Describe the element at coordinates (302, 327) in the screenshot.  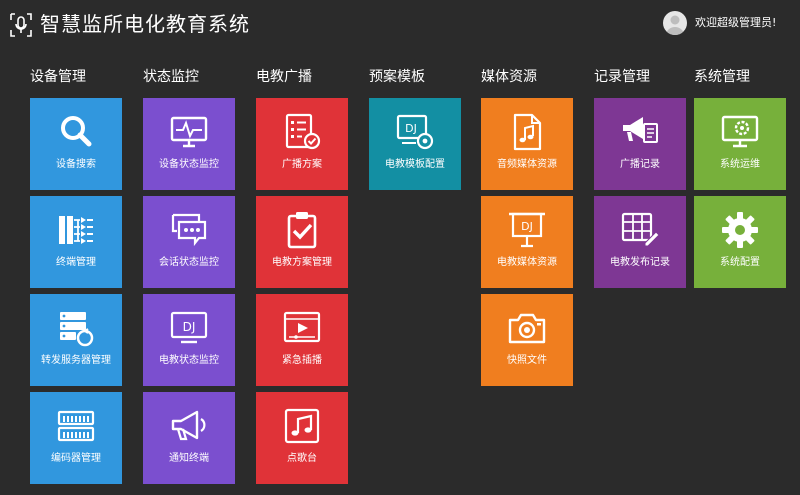
I see `video-player-icon` at that location.